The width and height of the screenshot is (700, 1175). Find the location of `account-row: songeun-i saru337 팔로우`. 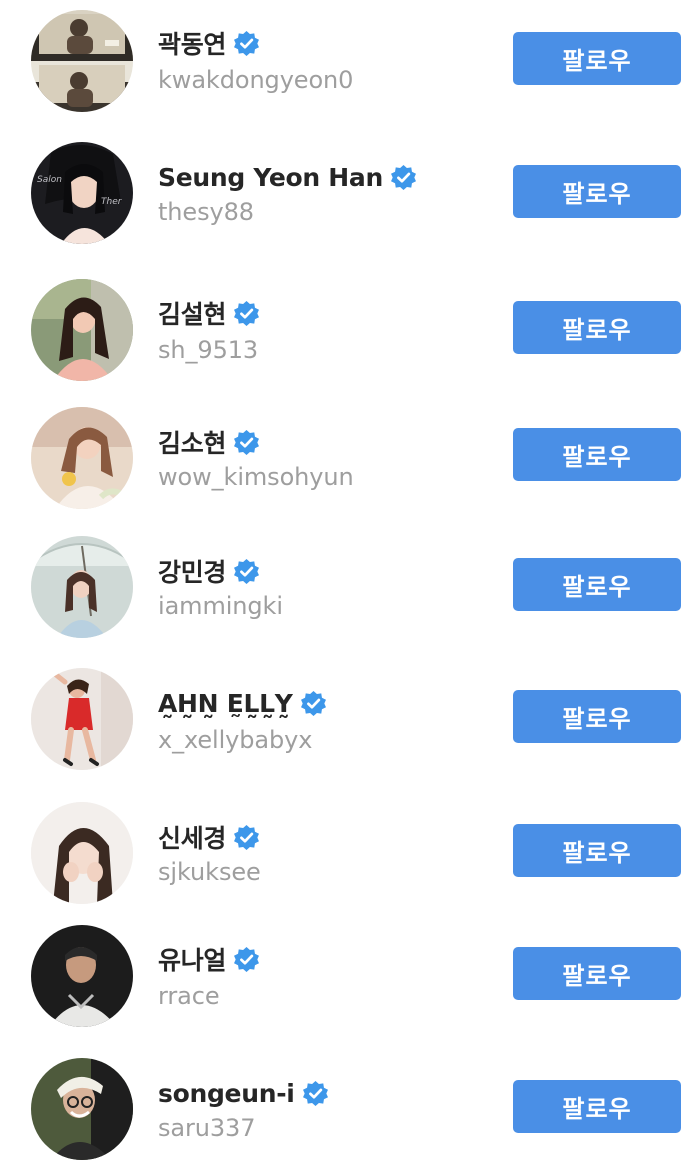

account-row: songeun-i saru337 팔로우 is located at coordinates (350, 1110).